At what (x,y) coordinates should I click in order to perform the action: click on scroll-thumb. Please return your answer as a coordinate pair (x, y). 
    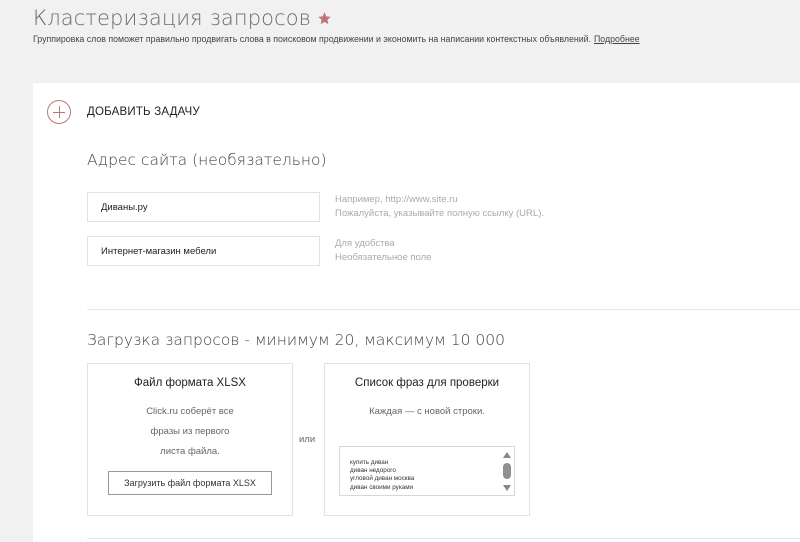
    Looking at the image, I should click on (507, 471).